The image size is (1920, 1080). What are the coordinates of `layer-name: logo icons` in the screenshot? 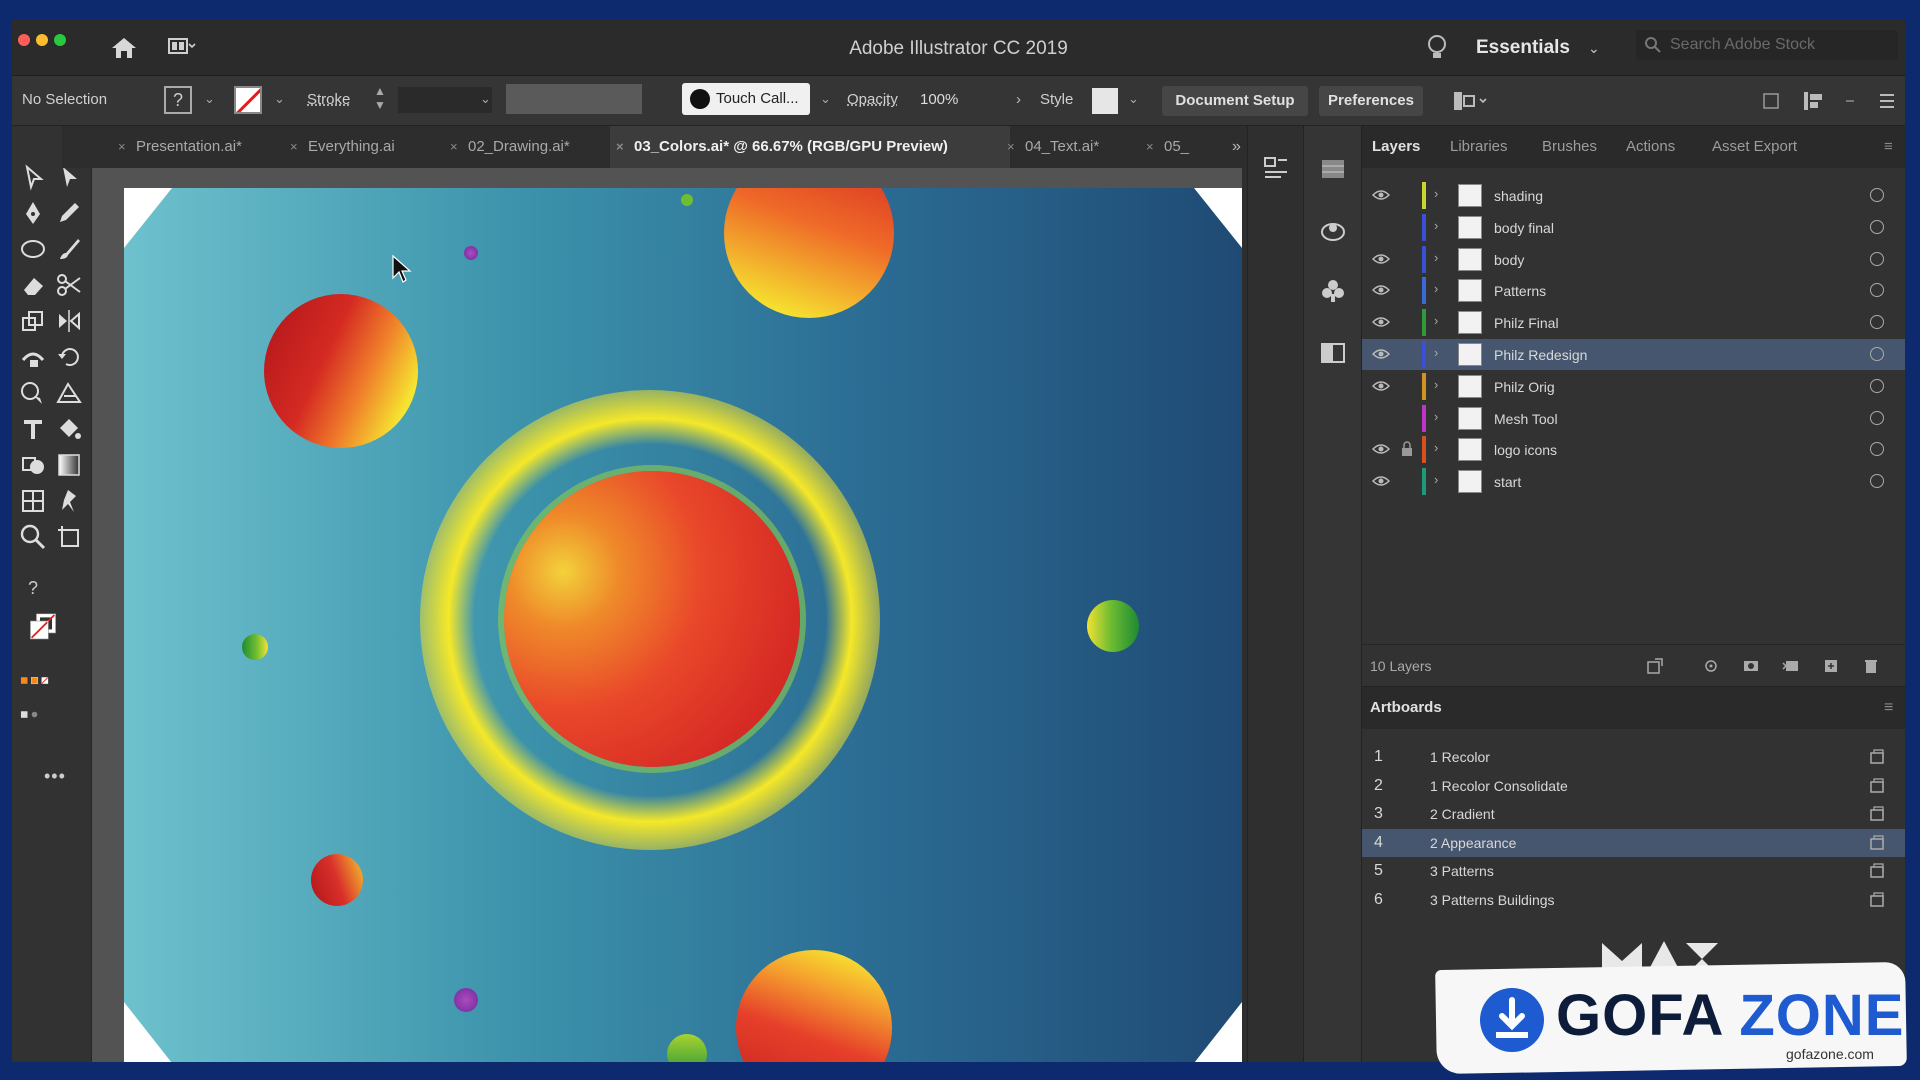 It's located at (1525, 450).